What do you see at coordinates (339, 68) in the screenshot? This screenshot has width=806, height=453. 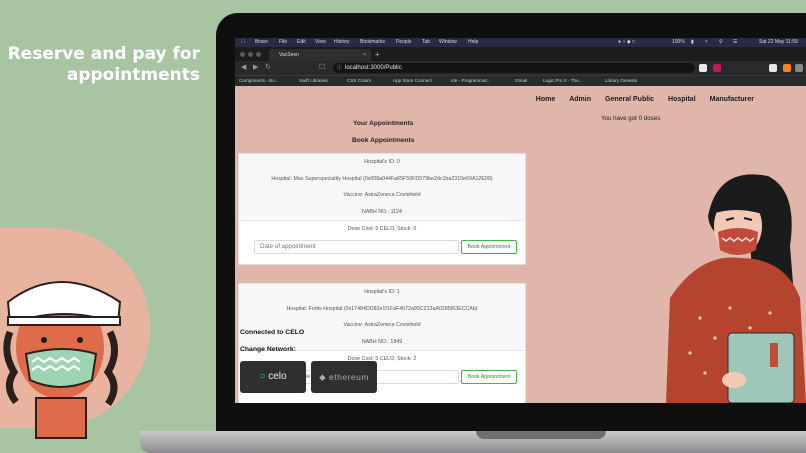 I see `site-info-icon: ⓘ` at bounding box center [339, 68].